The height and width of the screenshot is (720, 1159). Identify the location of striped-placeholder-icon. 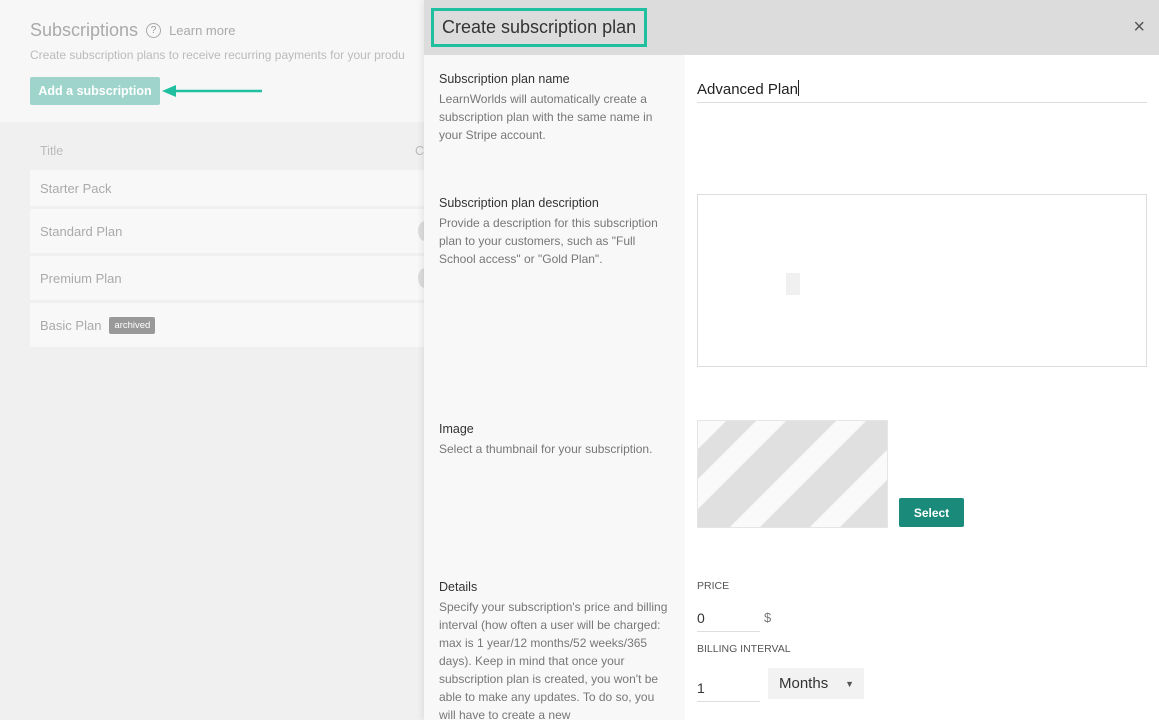
(792, 474).